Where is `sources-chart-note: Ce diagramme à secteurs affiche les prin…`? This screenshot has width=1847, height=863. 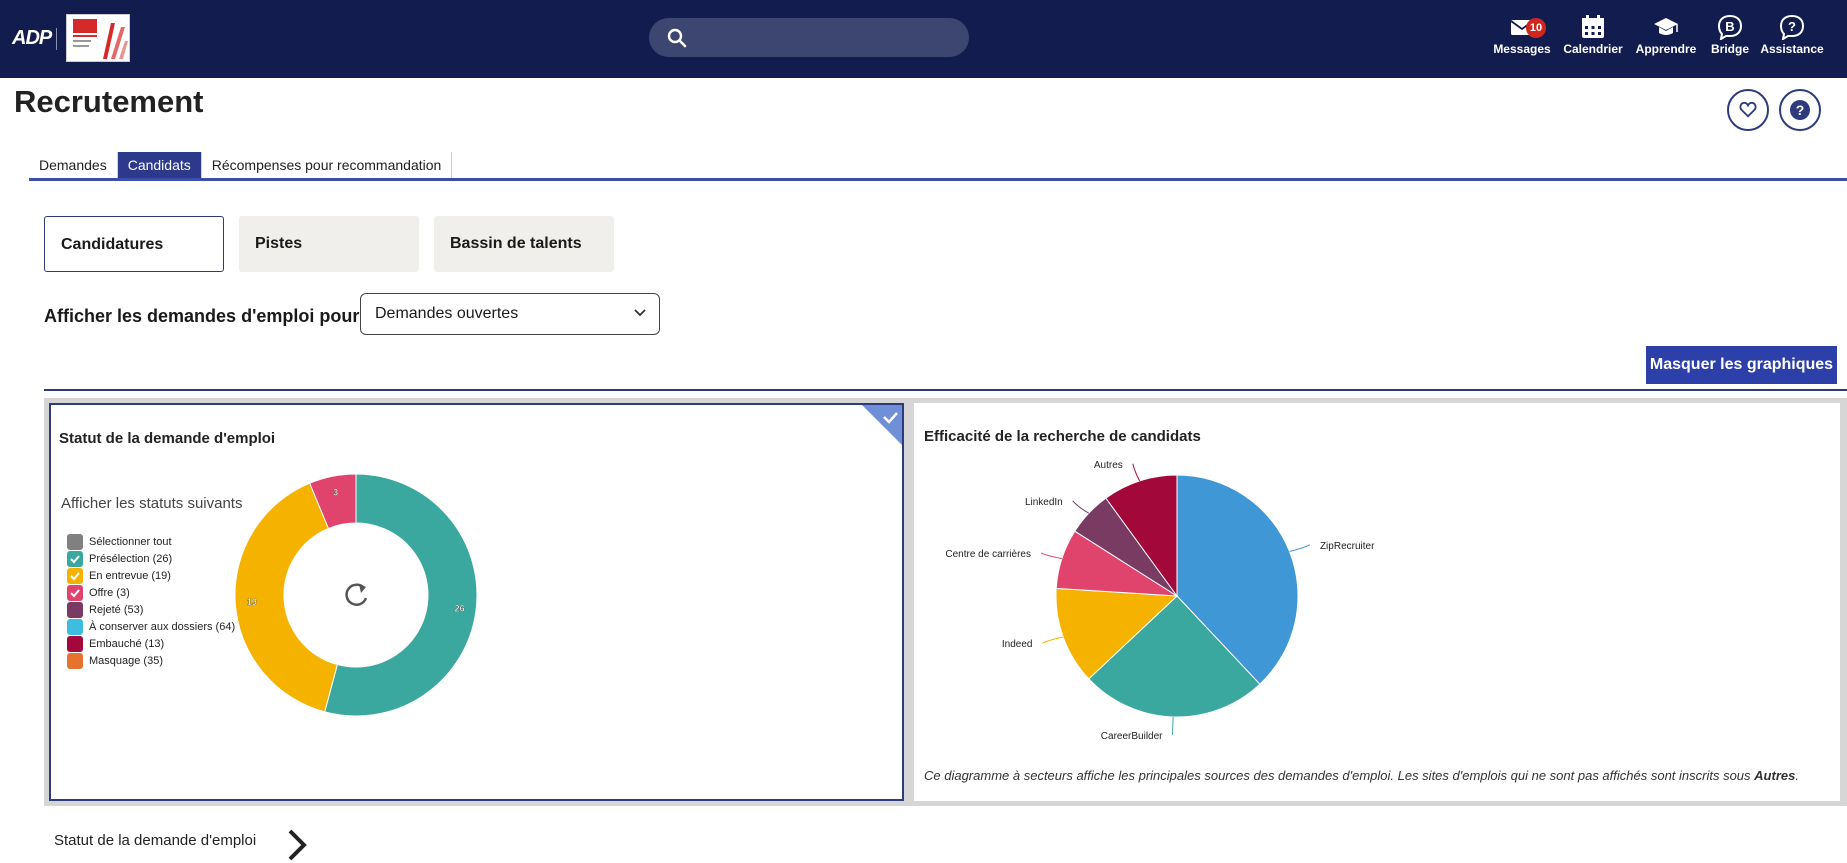
sources-chart-note: Ce diagramme à secteurs affiche les prin… is located at coordinates (1374, 775).